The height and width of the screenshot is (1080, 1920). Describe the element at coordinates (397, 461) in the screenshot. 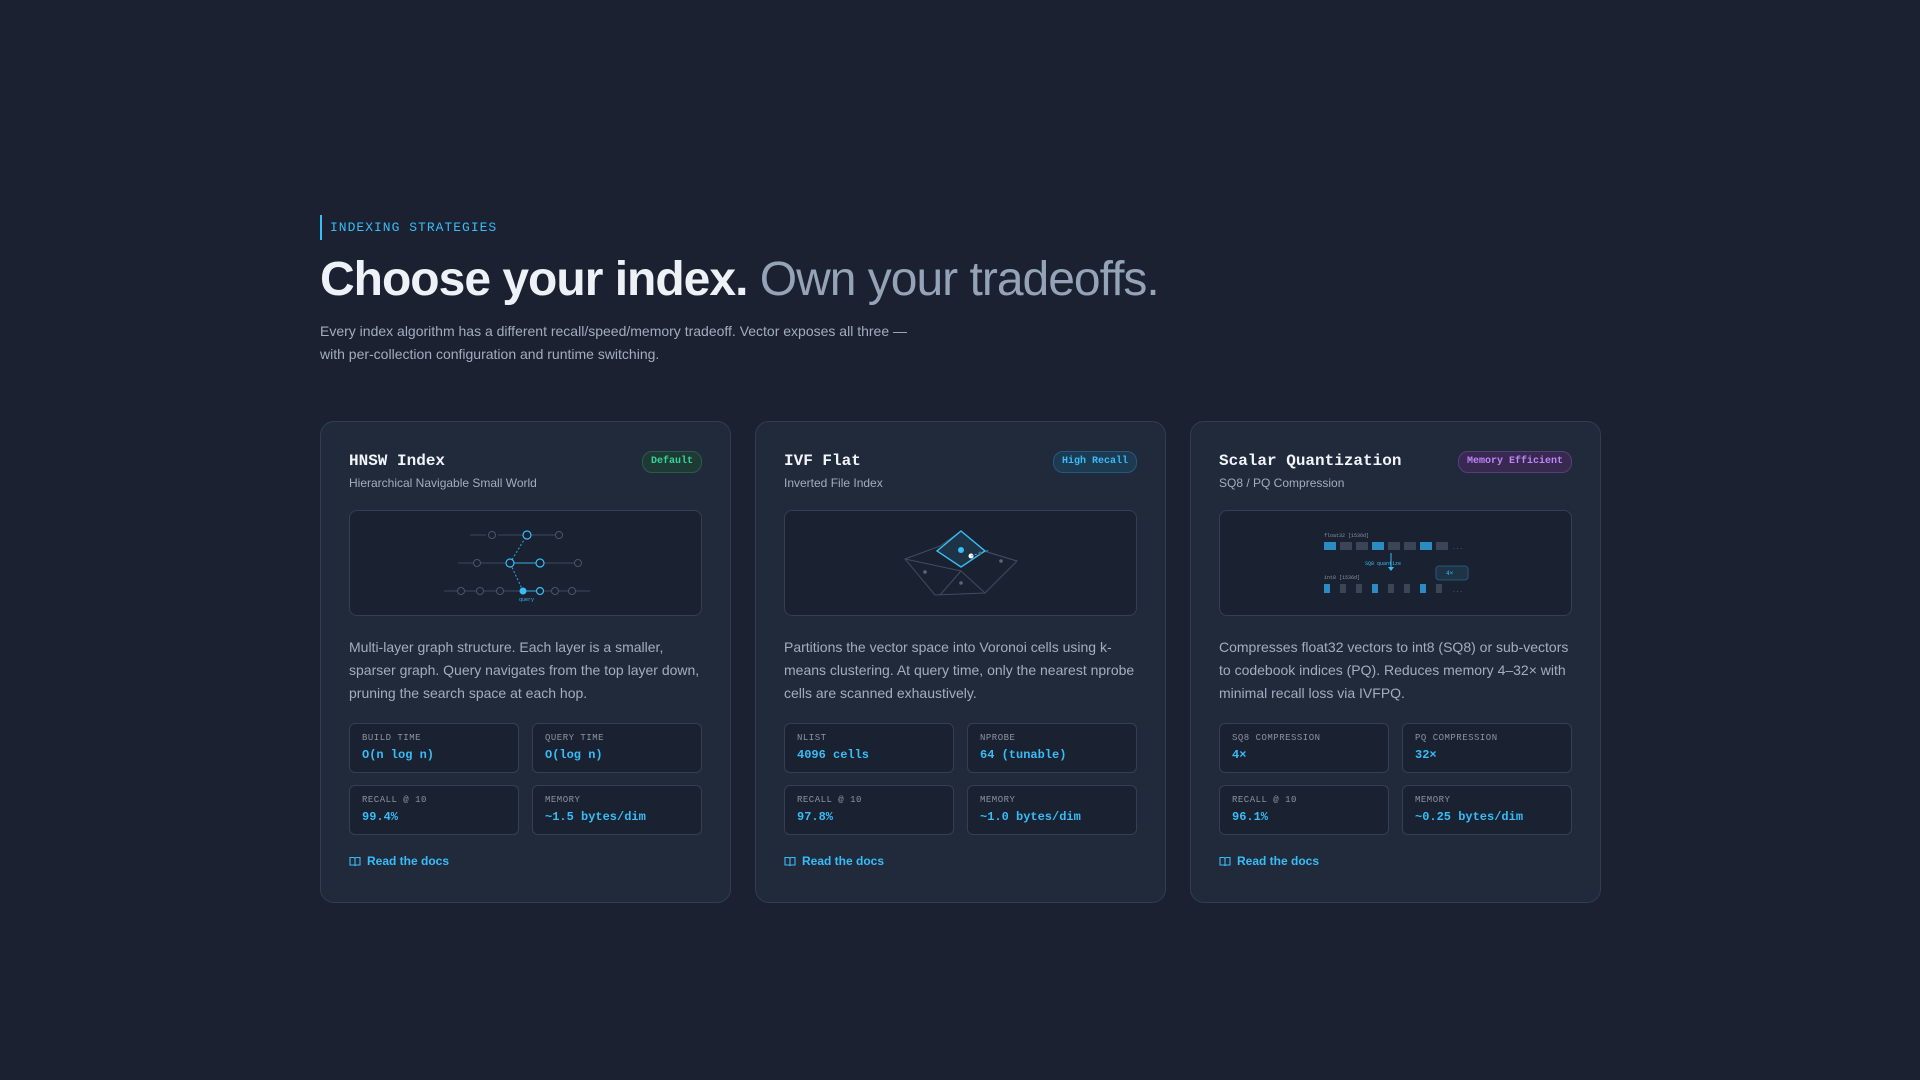

I see `card-title: HNSW Index` at that location.